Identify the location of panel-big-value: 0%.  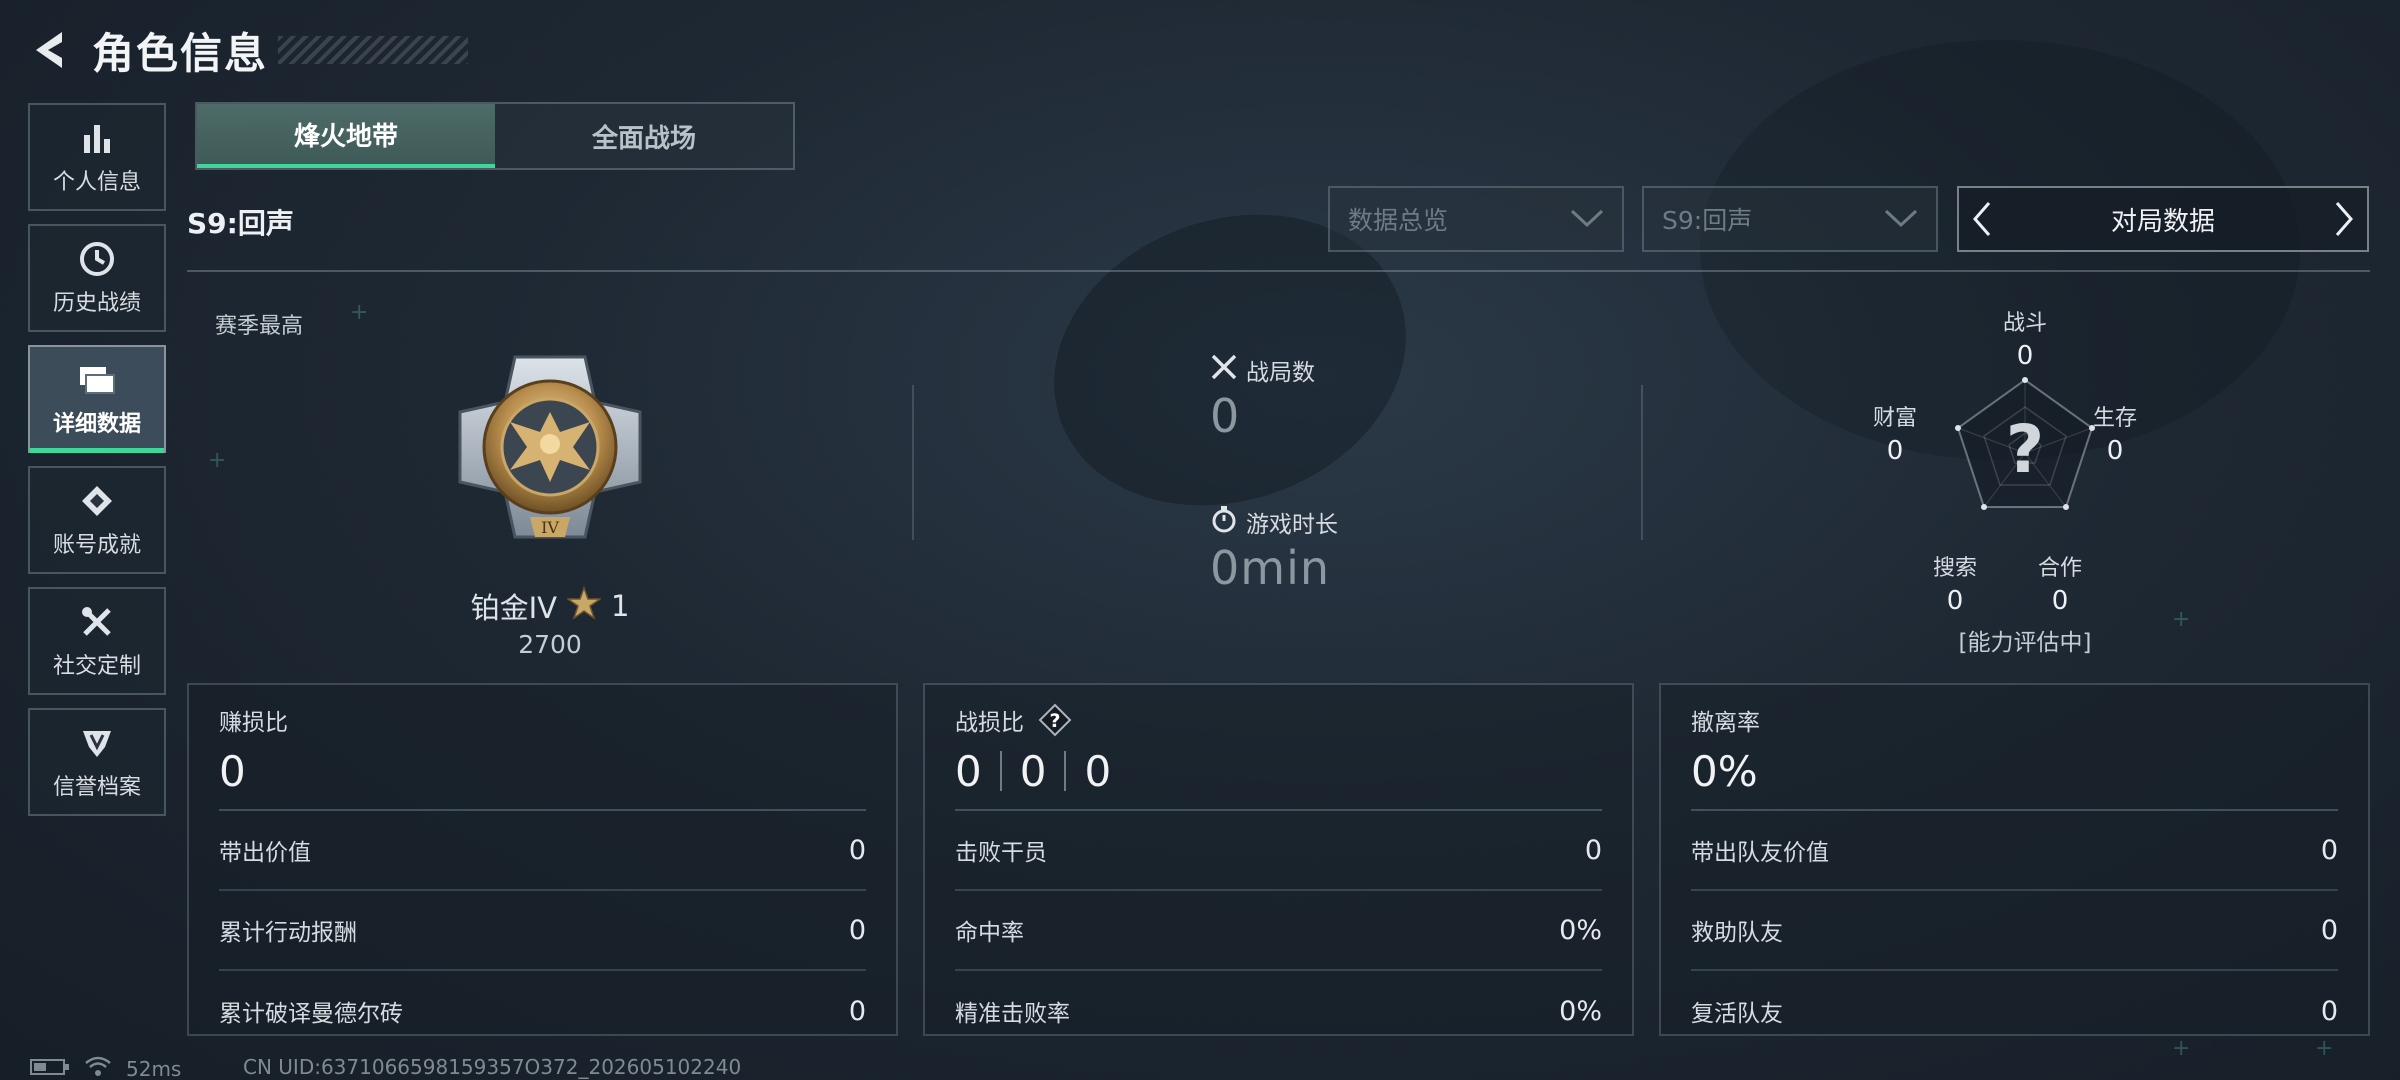
(1724, 771).